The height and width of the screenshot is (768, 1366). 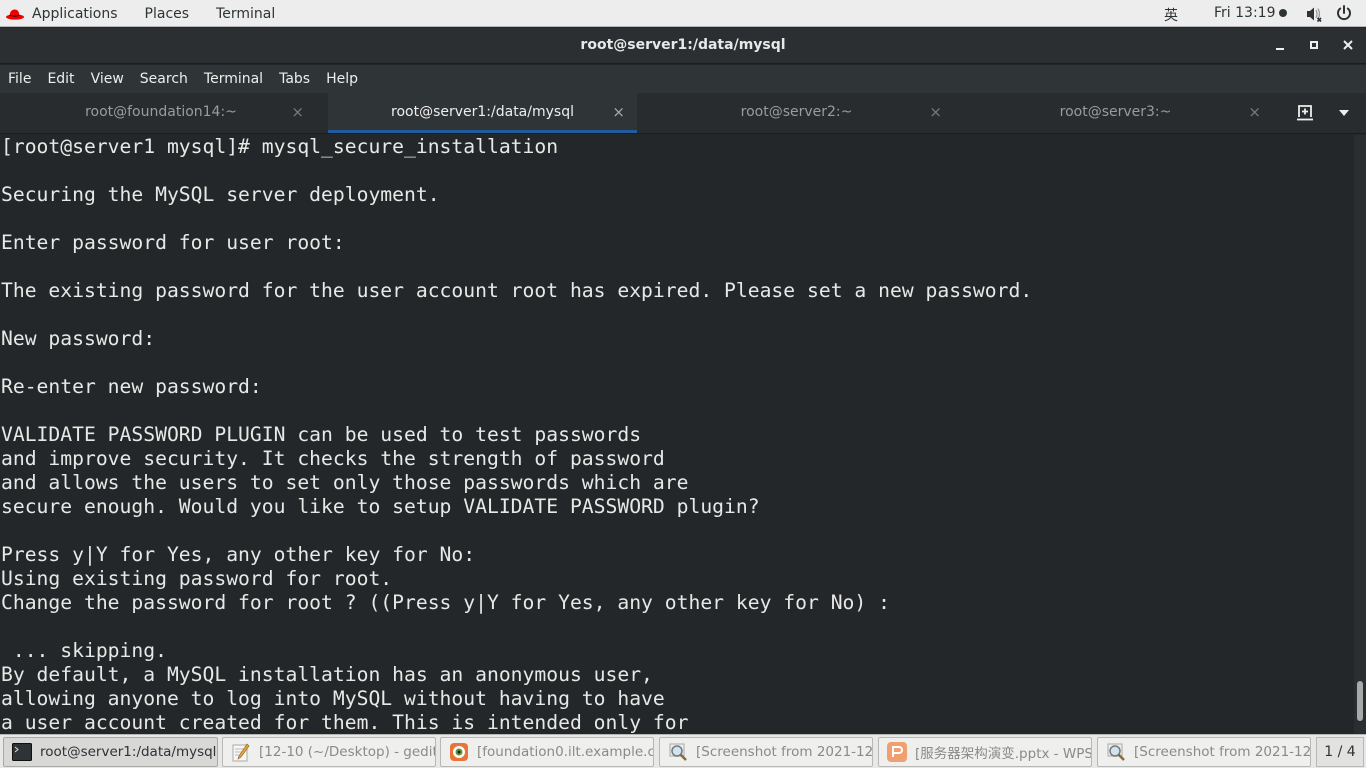 What do you see at coordinates (1245, 13) in the screenshot?
I see `clock-label: Fri 13:19` at bounding box center [1245, 13].